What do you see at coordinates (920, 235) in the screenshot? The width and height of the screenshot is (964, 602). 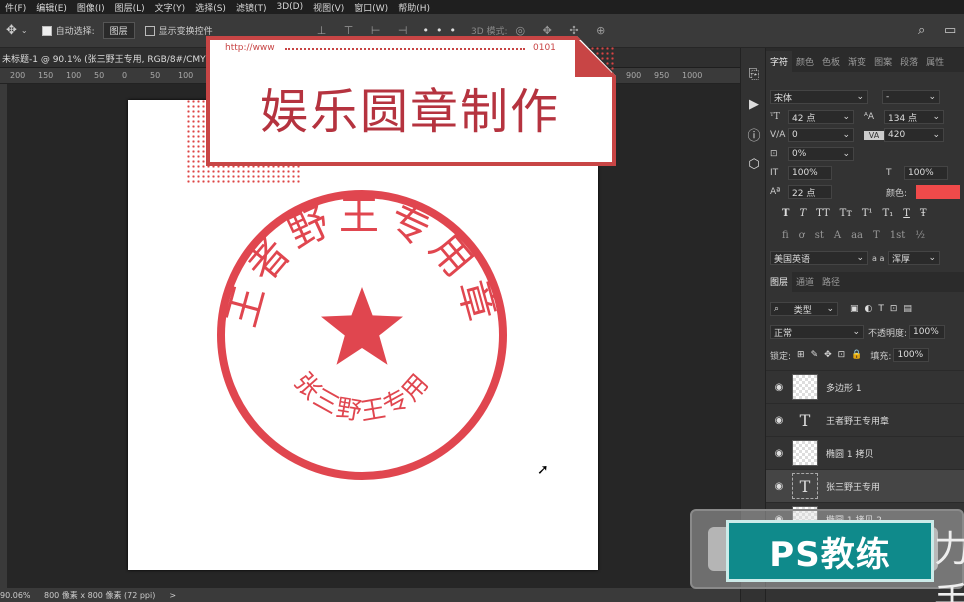 I see `fractions-button: ½` at bounding box center [920, 235].